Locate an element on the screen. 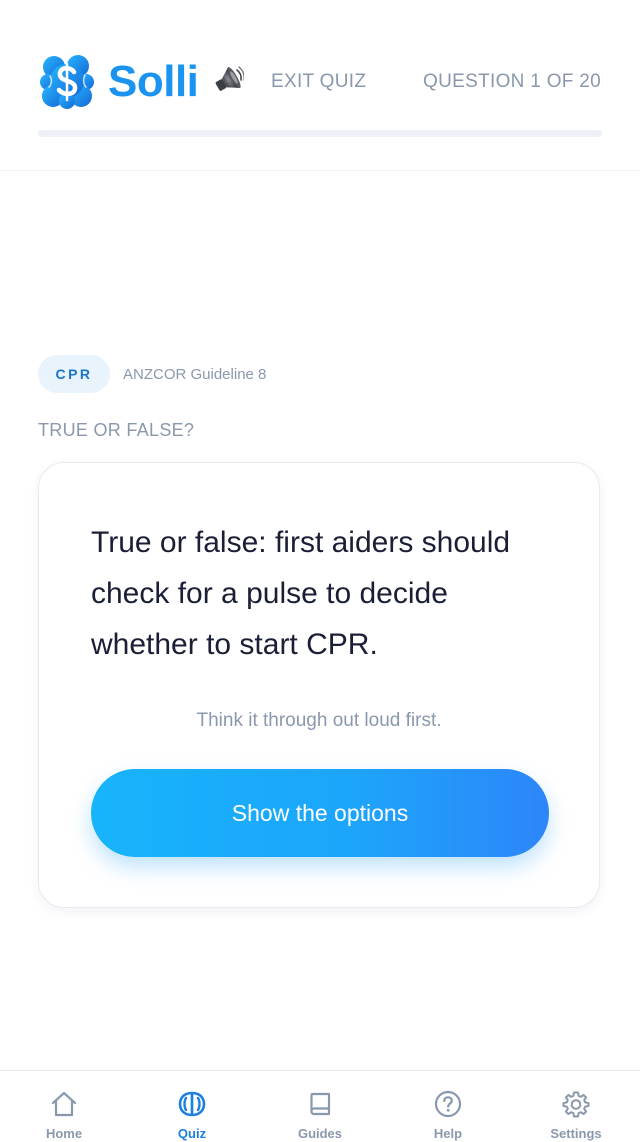 The height and width of the screenshot is (1142, 640). bottom-tab-bar: Home Quiz Guides Help Settings is located at coordinates (320, 1106).